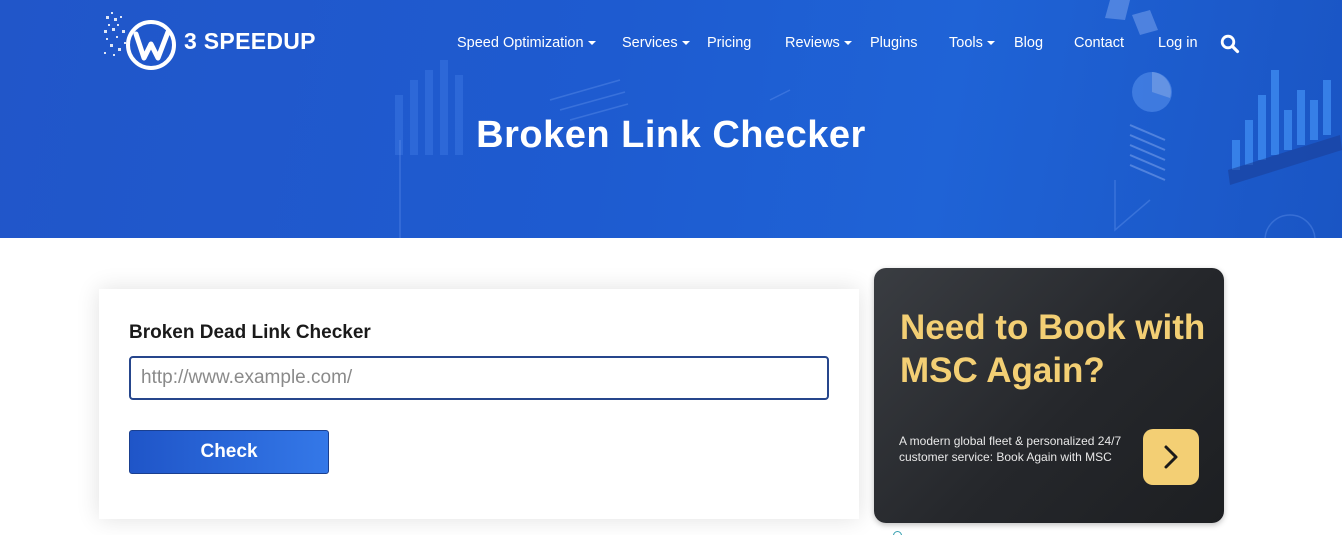  What do you see at coordinates (1044, 43) in the screenshot?
I see `nav-item-blog: Blog` at bounding box center [1044, 43].